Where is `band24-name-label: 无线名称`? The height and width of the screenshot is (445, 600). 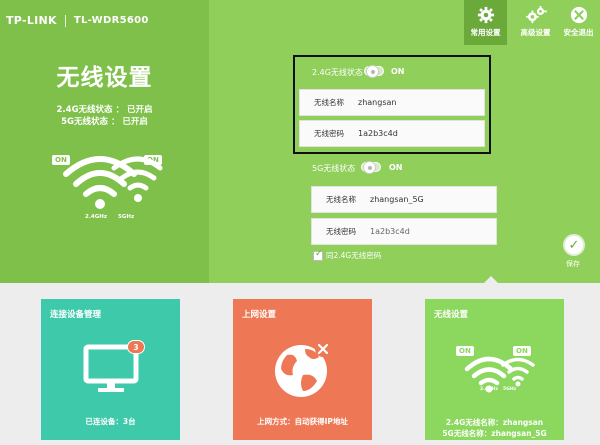
band24-name-label: 无线名称 is located at coordinates (329, 102).